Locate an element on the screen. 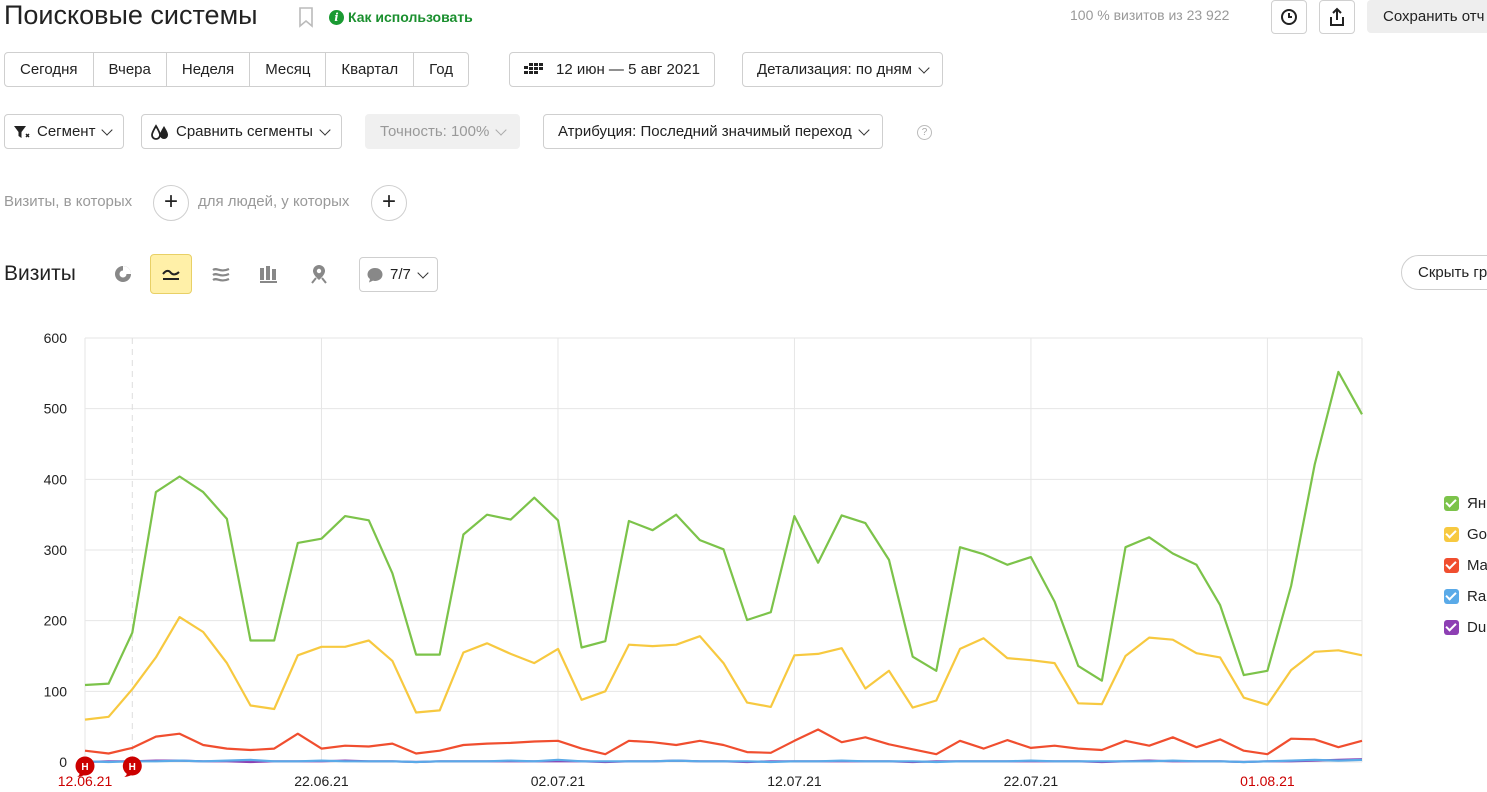  howto-label: Как использовать is located at coordinates (410, 17).